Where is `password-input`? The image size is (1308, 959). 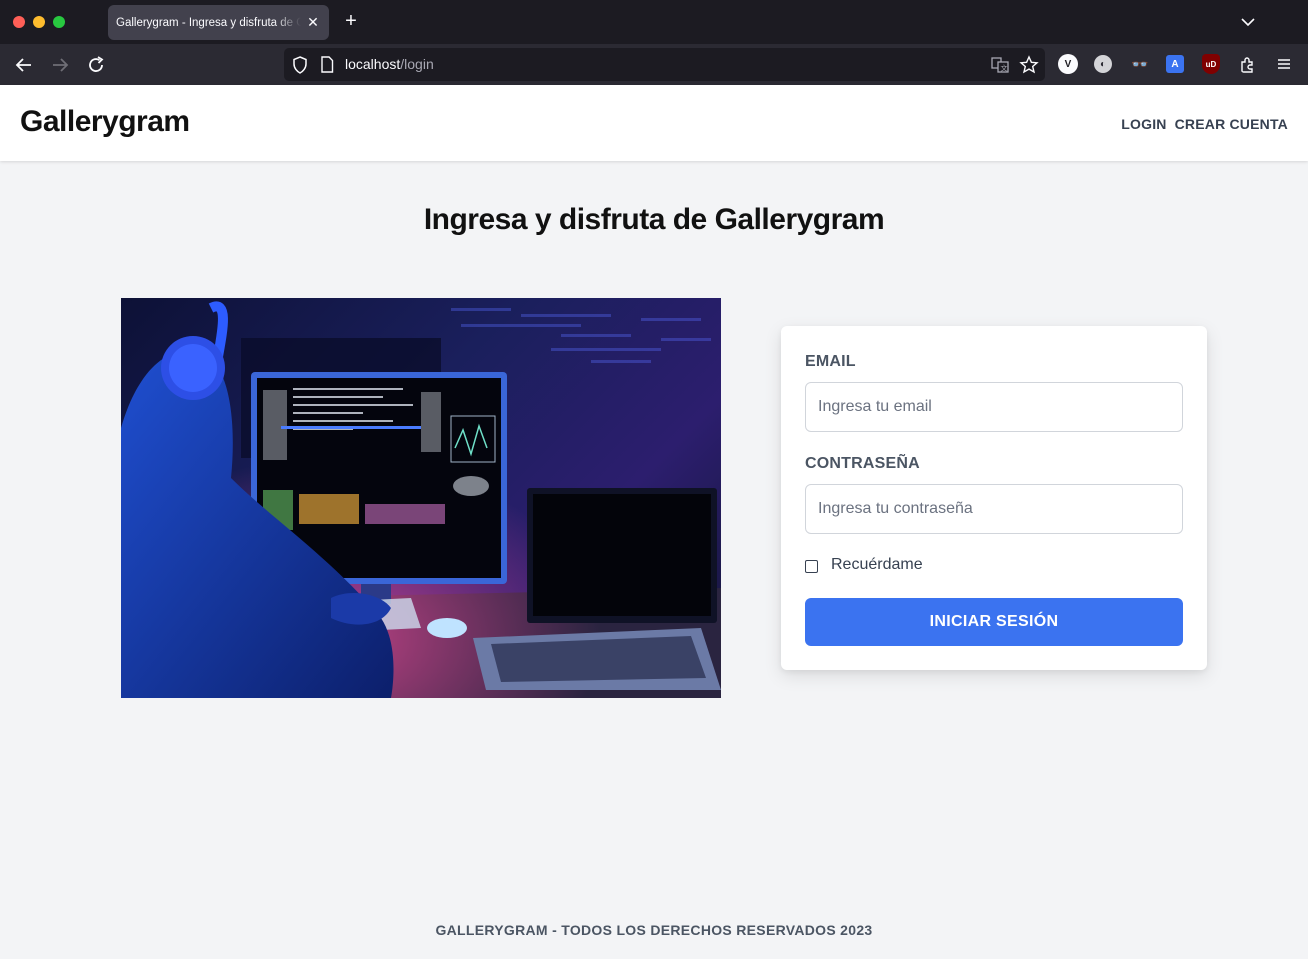
password-input is located at coordinates (994, 509).